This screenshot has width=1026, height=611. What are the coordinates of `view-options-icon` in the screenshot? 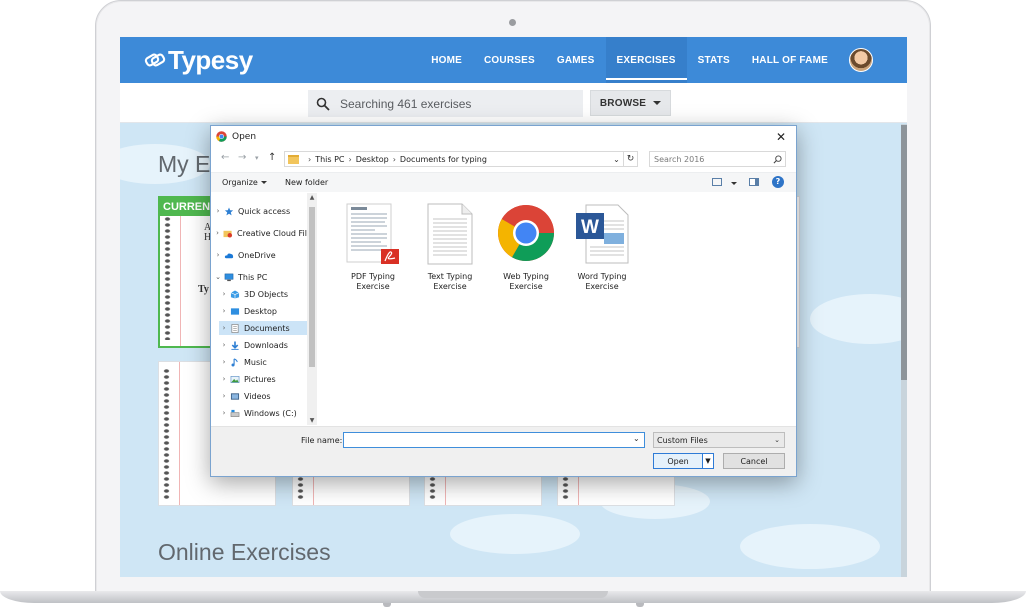 It's located at (717, 182).